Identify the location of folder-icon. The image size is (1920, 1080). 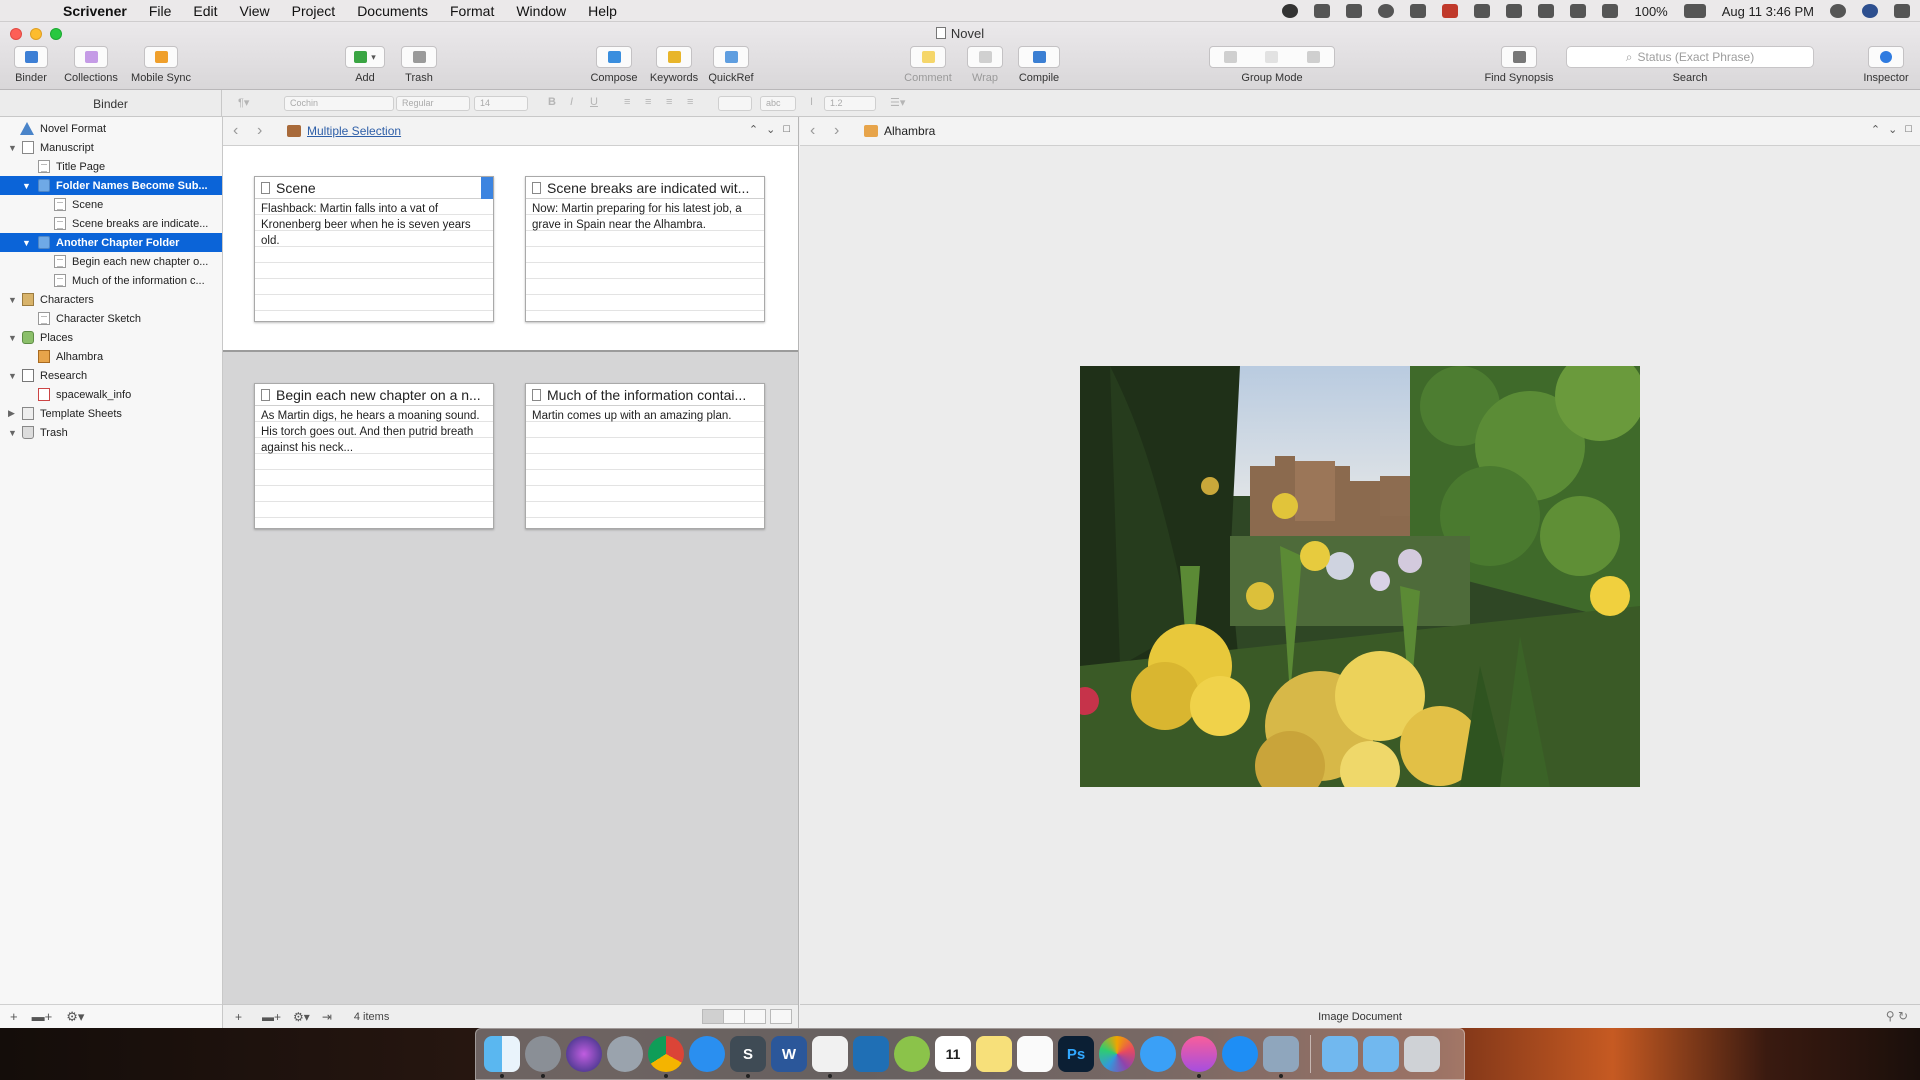
(1340, 1054).